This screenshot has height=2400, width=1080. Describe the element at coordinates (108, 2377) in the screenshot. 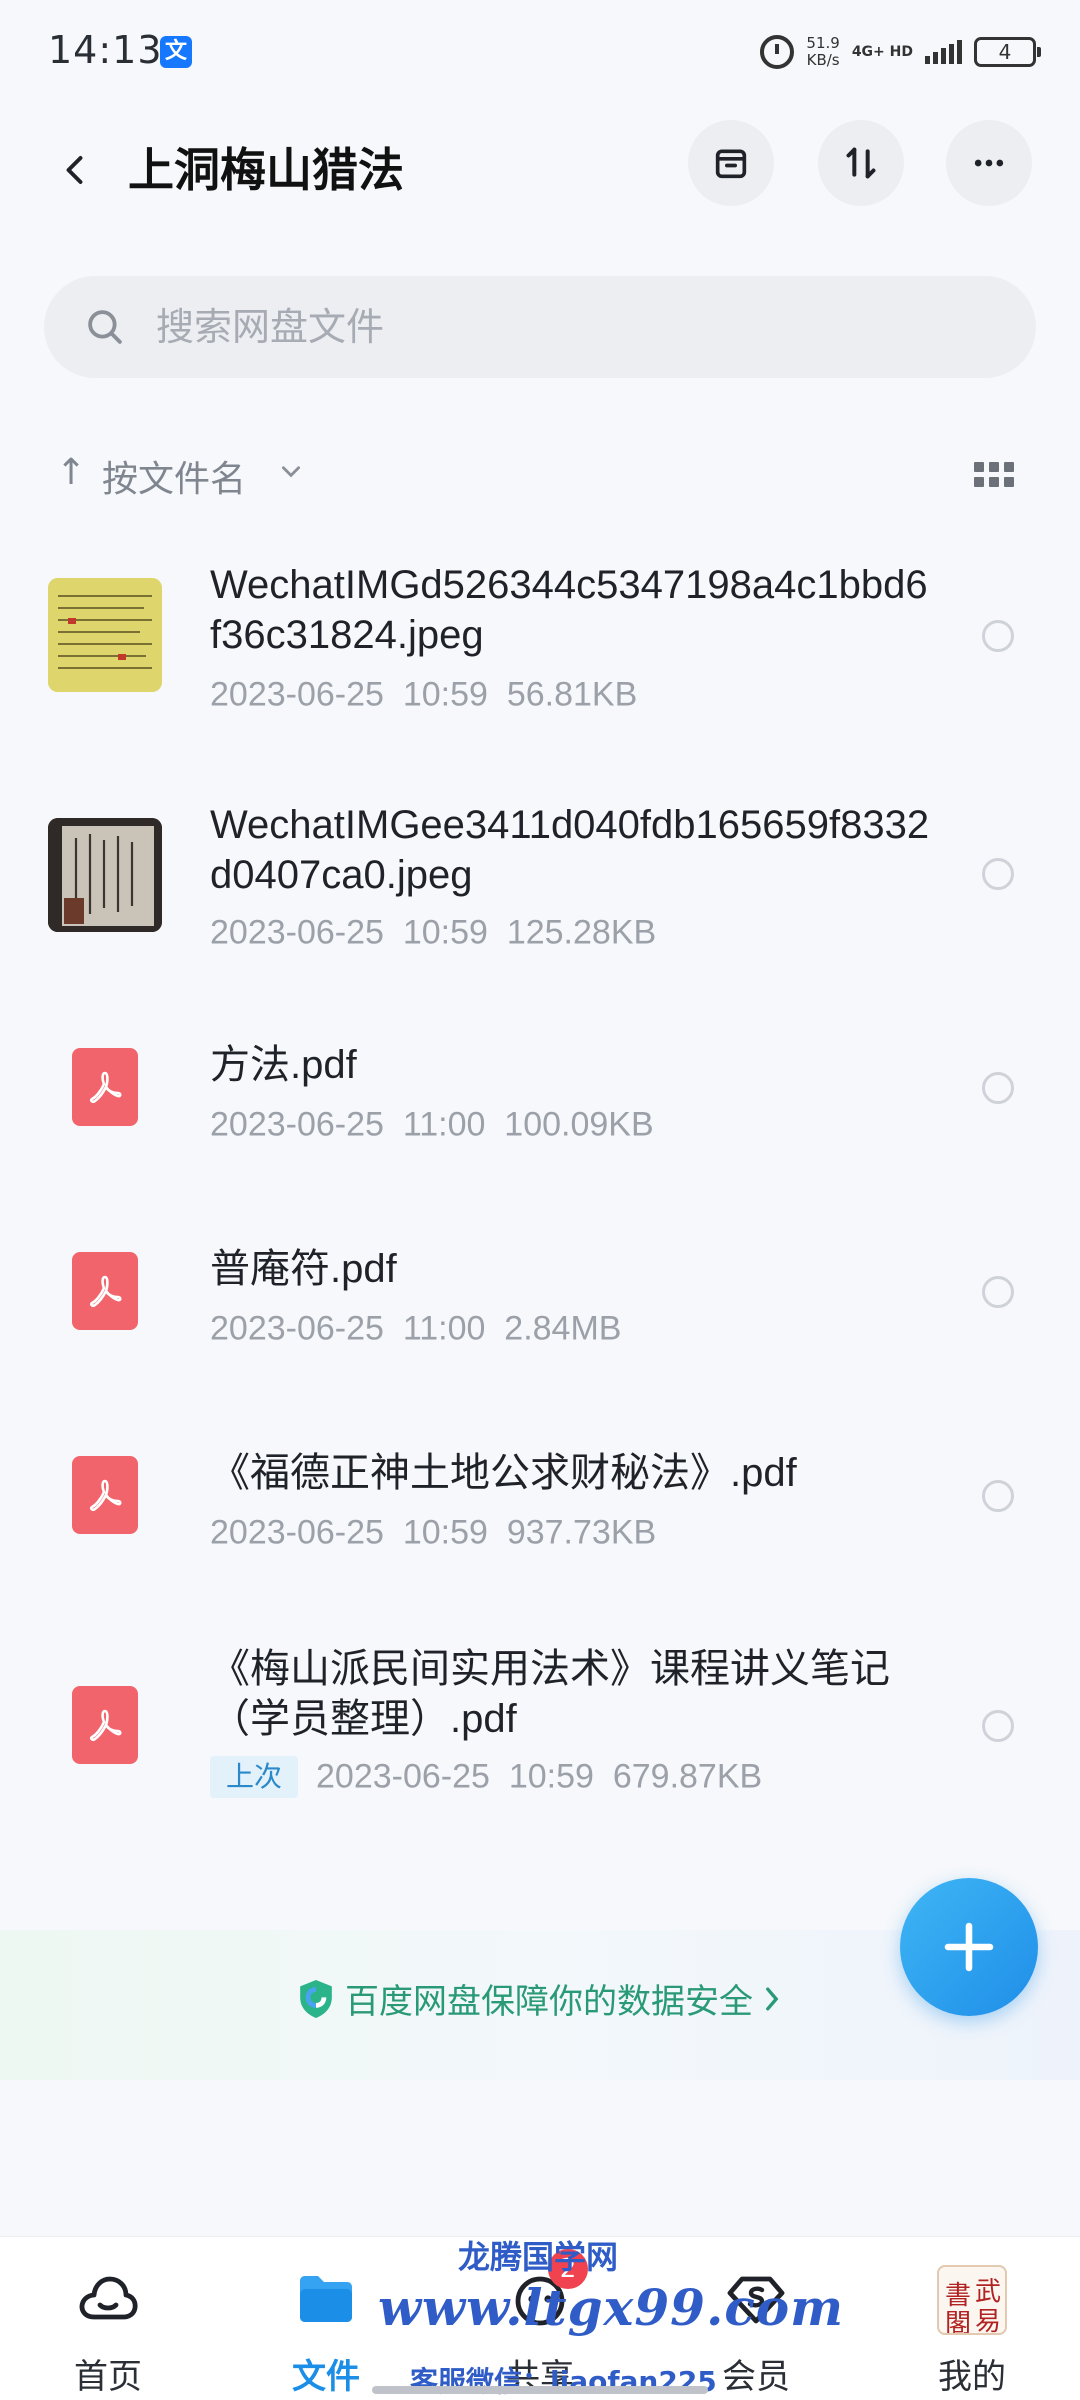

I see `nav-label-home: 首页` at that location.